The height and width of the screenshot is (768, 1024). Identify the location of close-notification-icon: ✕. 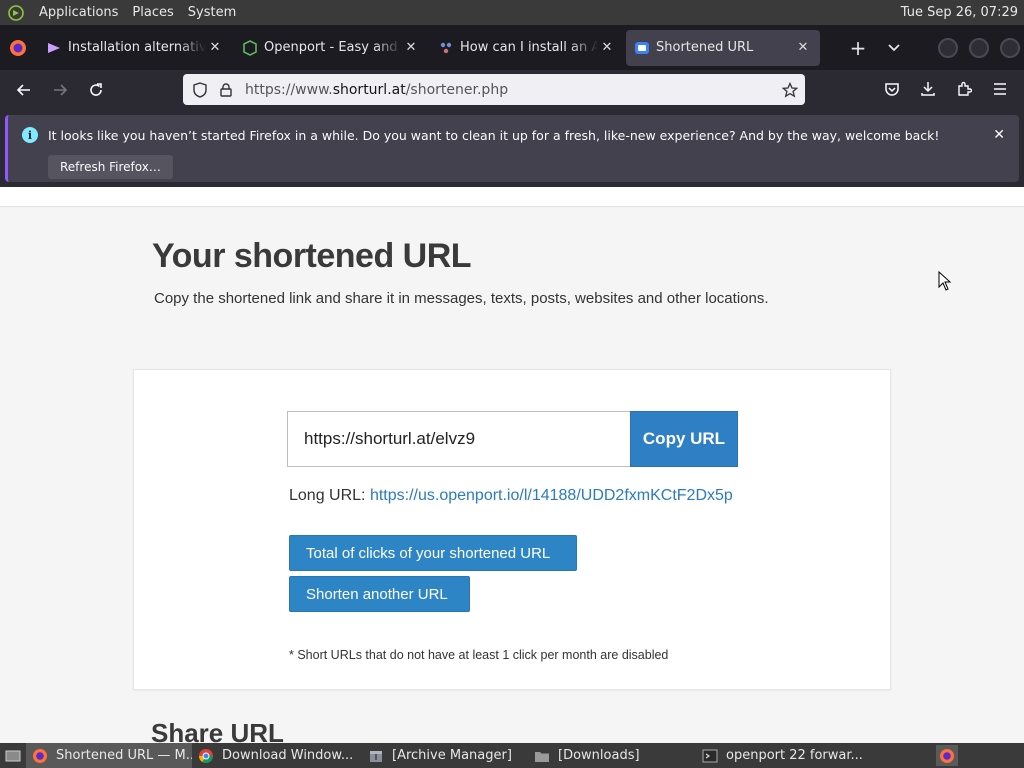
(999, 135).